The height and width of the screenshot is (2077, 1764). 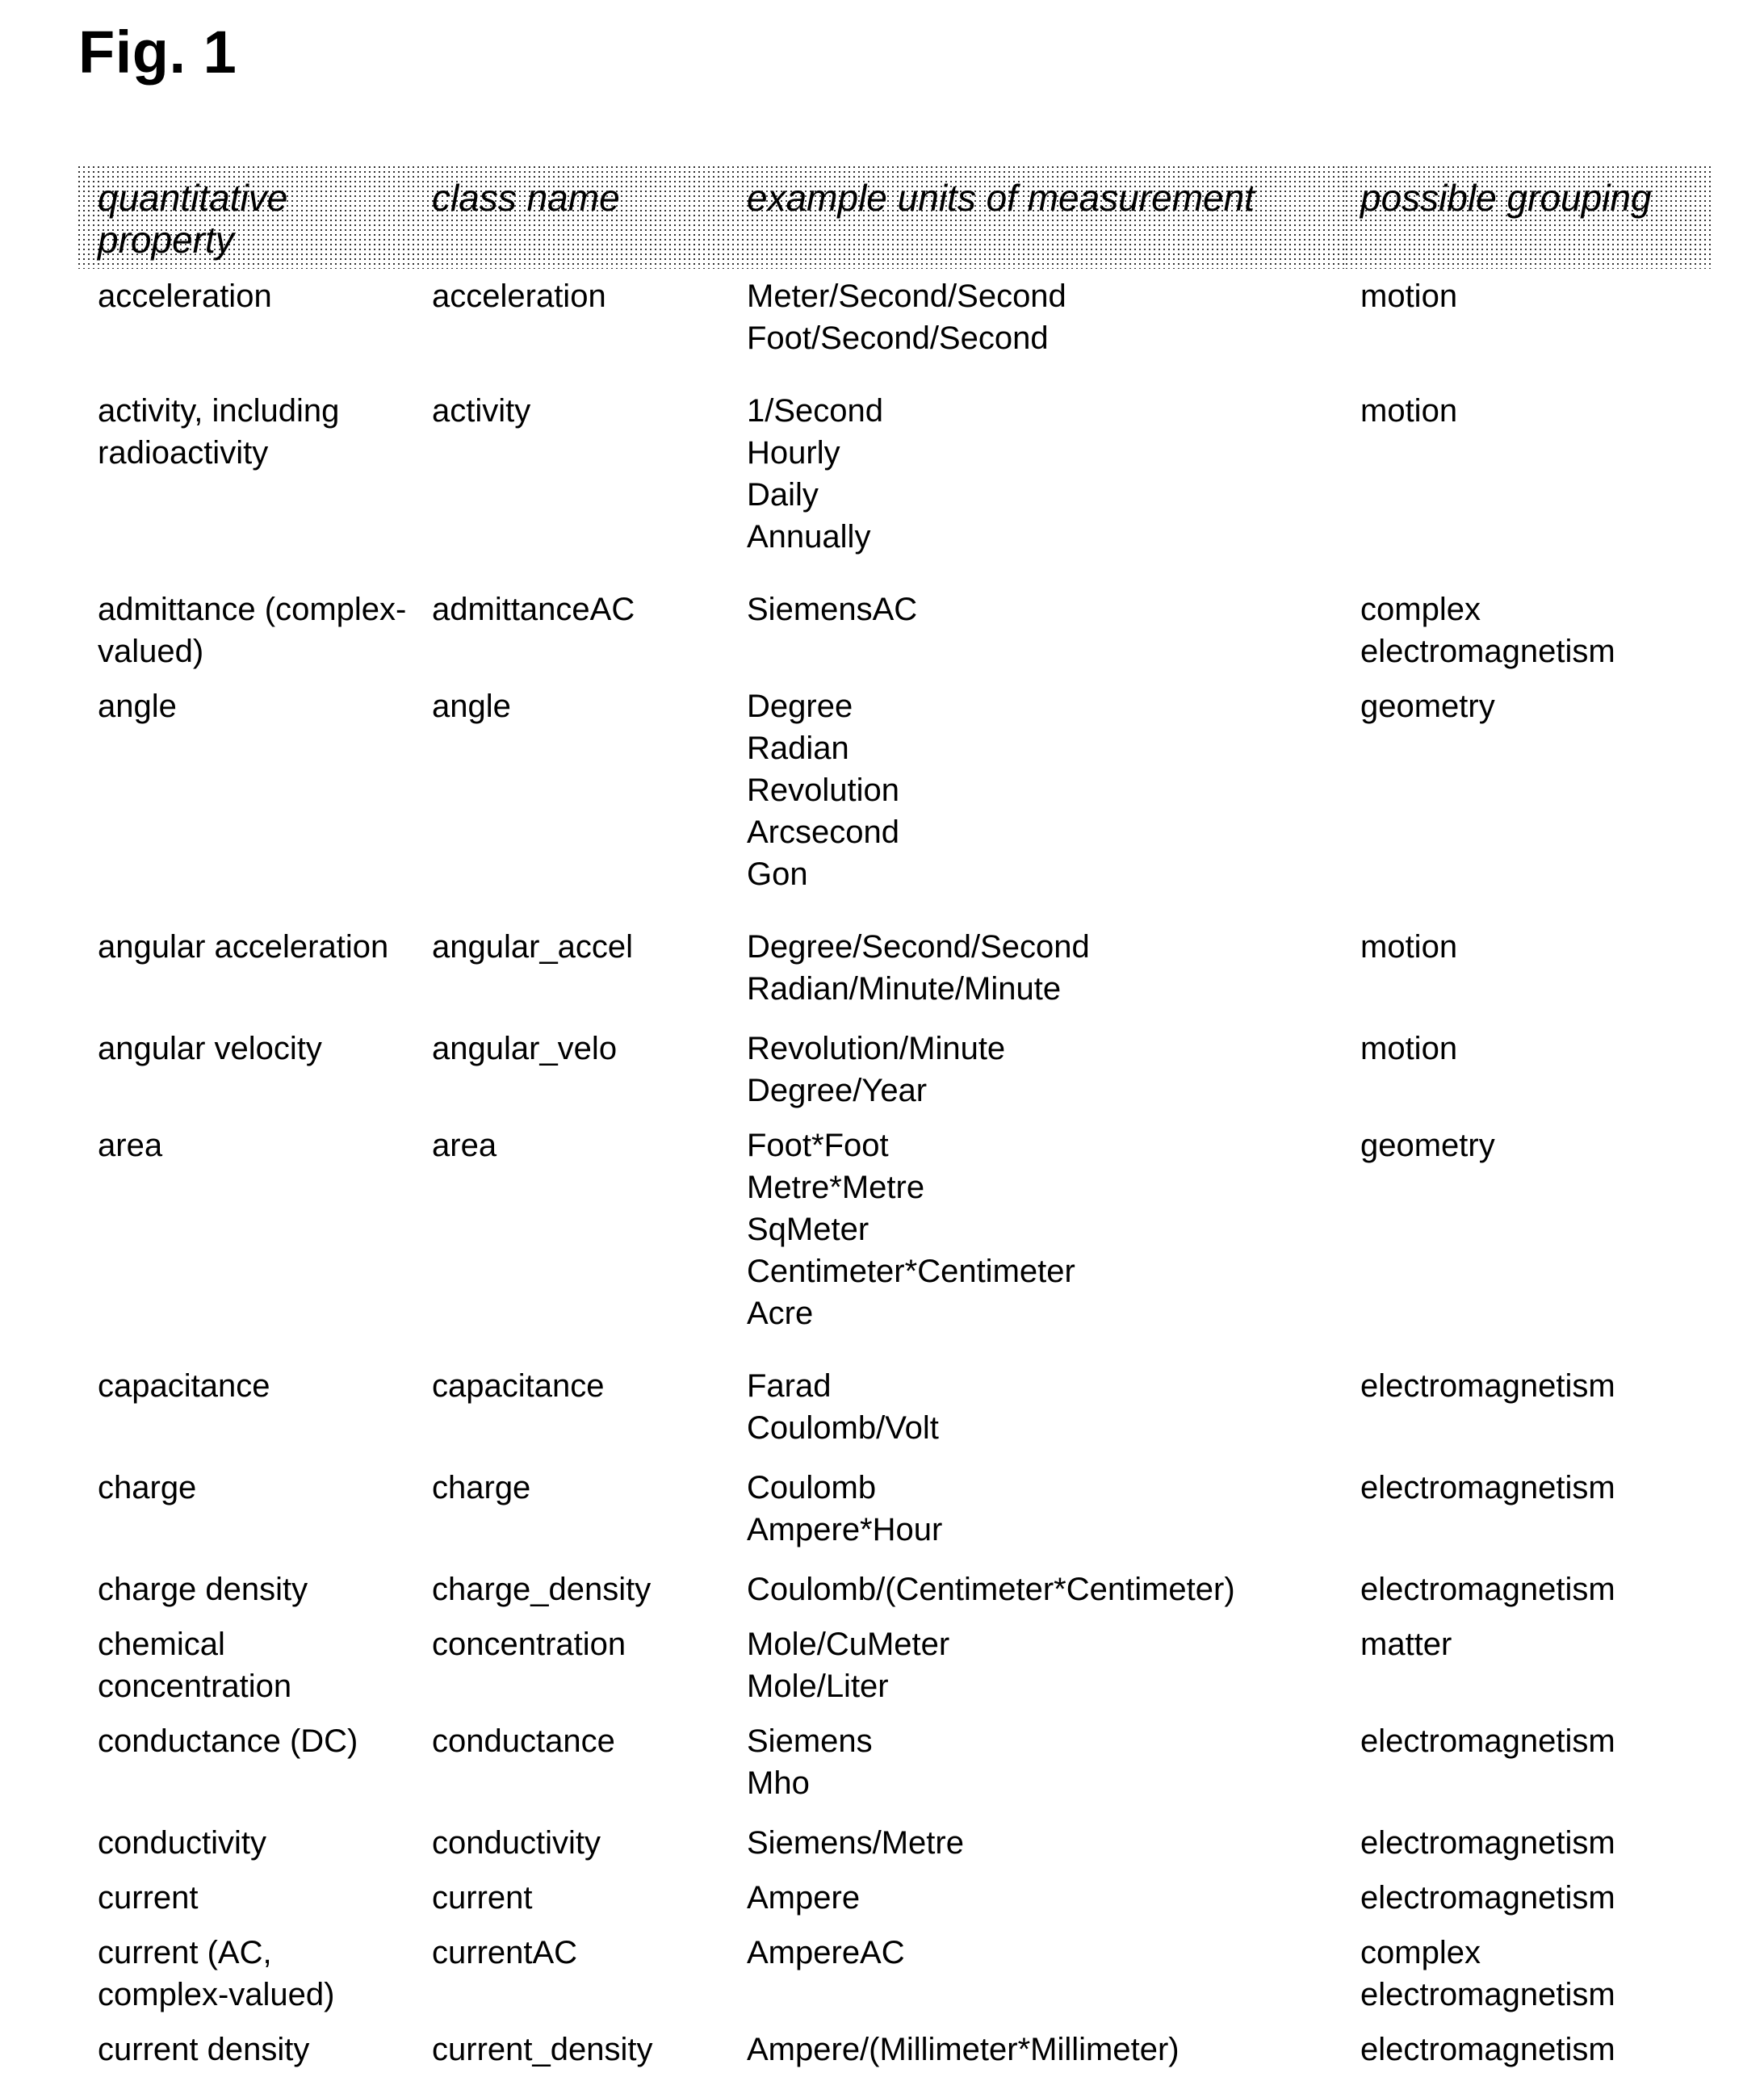 I want to click on cell-example-units: Farad Coulomb/Volt, so click(x=843, y=1407).